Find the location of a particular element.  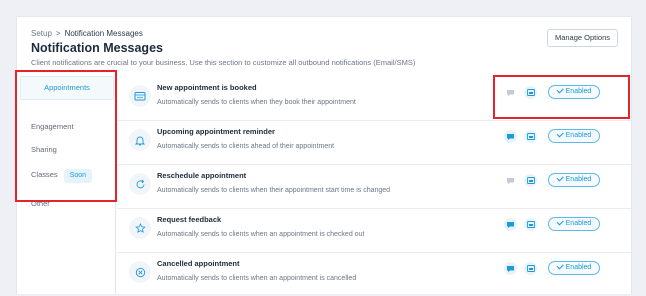

breadcrumb-setup: Setup is located at coordinates (41, 33).